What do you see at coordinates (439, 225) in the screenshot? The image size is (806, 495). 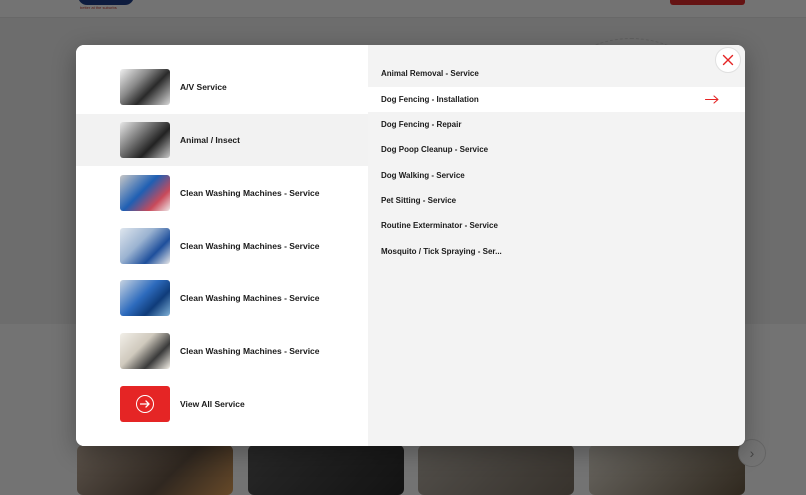 I see `service-label: Routine Exterminator - Service` at bounding box center [439, 225].